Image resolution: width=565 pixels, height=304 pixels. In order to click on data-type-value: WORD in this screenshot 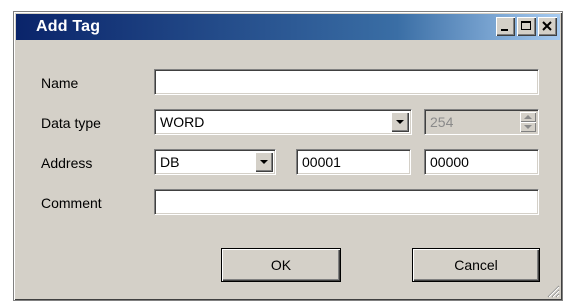, I will do `click(182, 122)`.